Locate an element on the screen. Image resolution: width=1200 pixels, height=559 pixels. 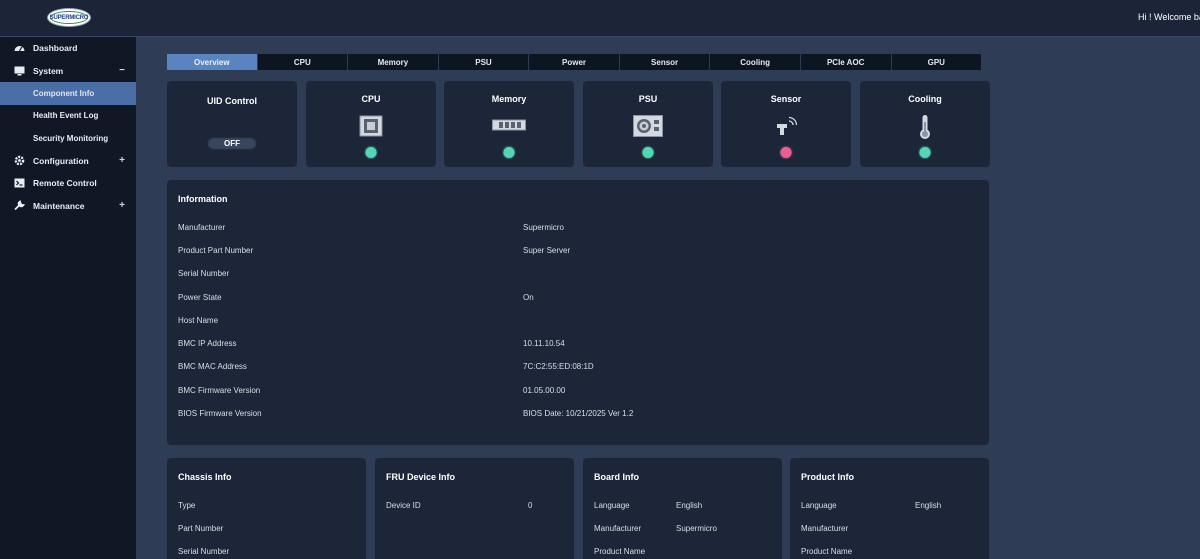
sidebar-item-dashboard: Dashboard is located at coordinates (68, 48).